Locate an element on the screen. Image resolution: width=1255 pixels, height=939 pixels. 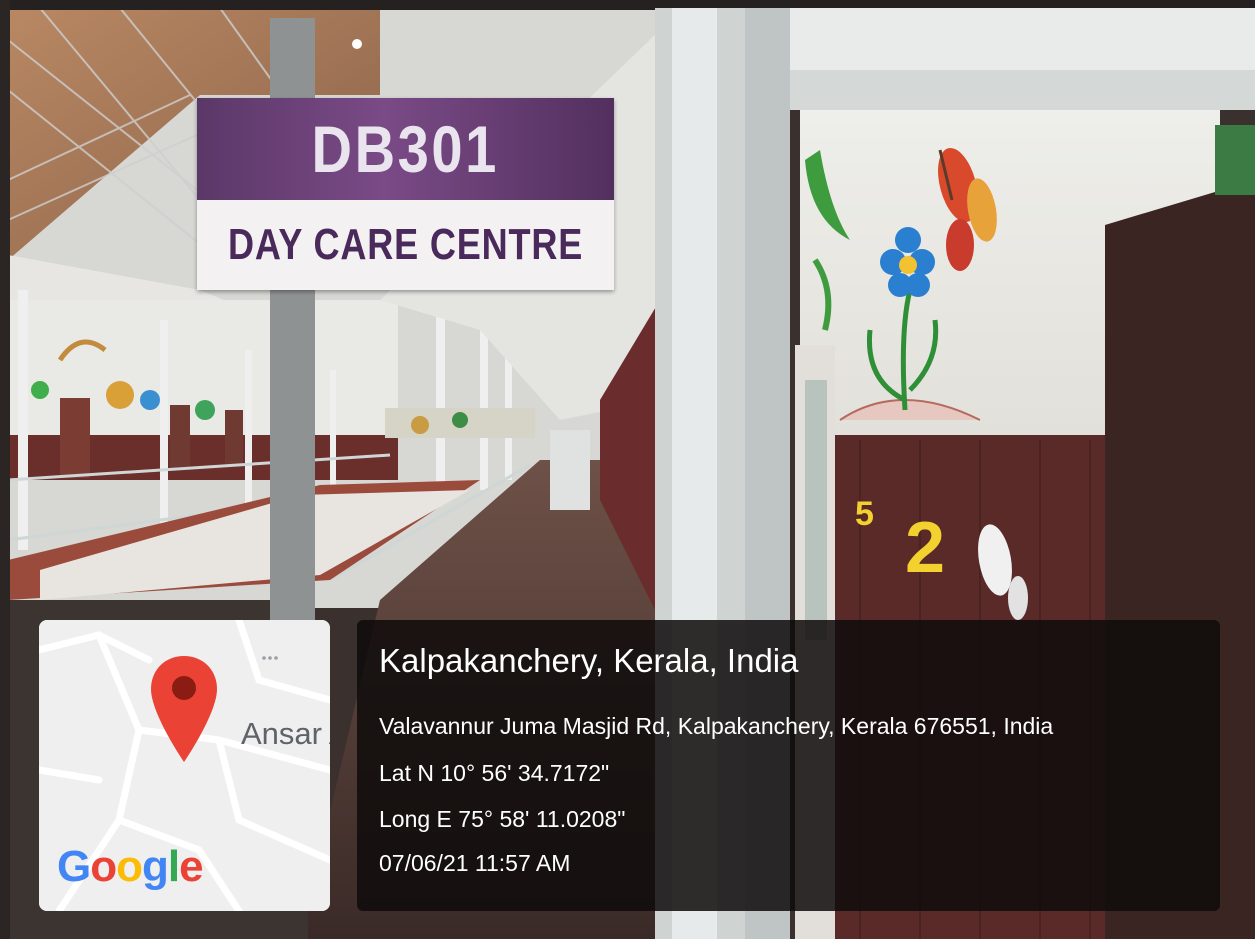
map-thumbnail: Ansar A Google is located at coordinates (184, 765).